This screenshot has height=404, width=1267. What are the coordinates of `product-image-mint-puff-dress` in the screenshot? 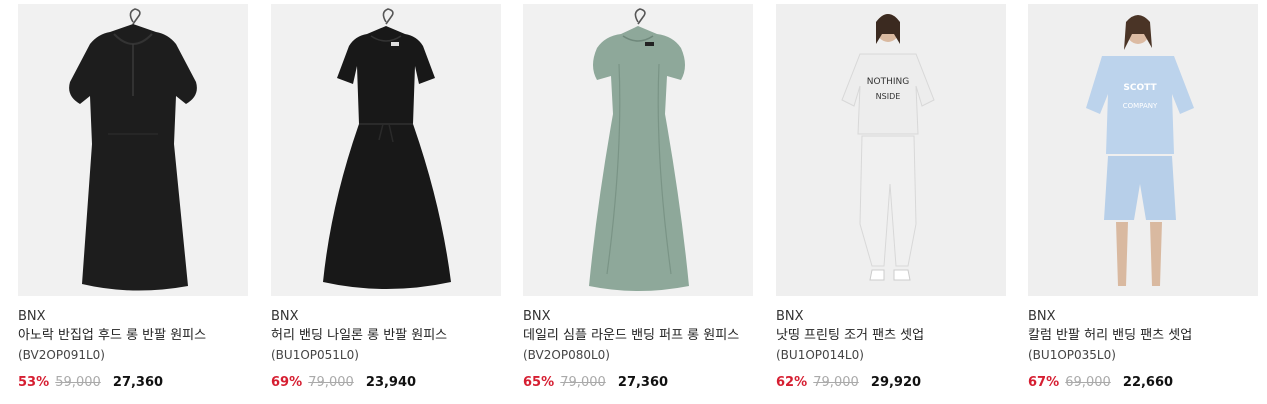 It's located at (638, 150).